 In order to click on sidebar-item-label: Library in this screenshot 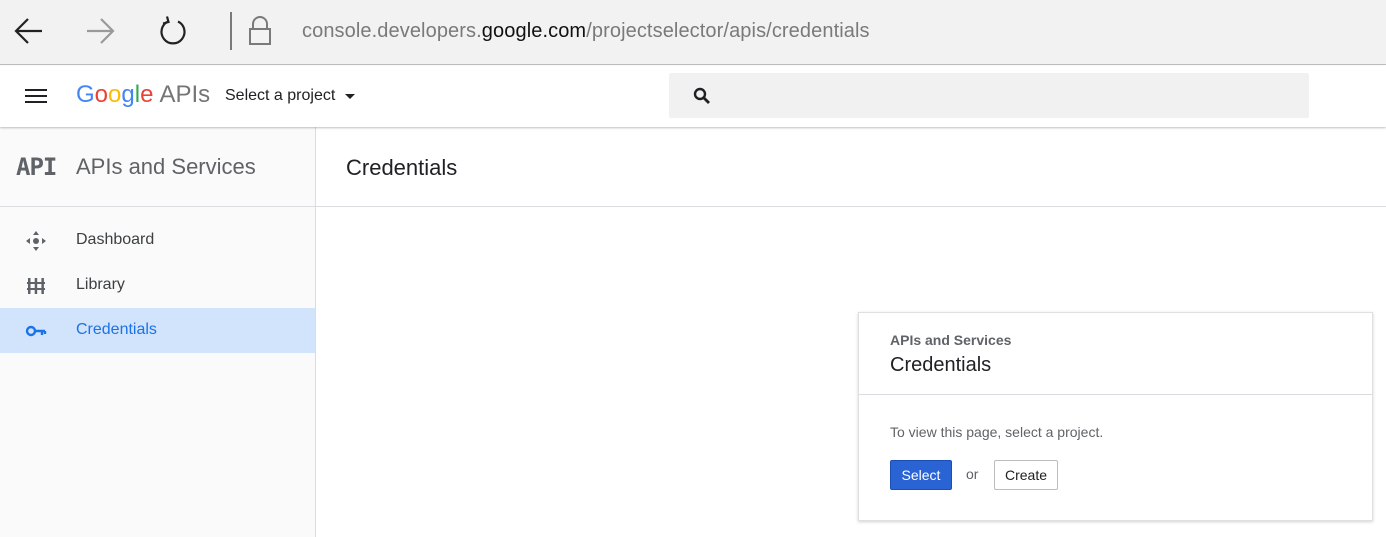, I will do `click(100, 284)`.